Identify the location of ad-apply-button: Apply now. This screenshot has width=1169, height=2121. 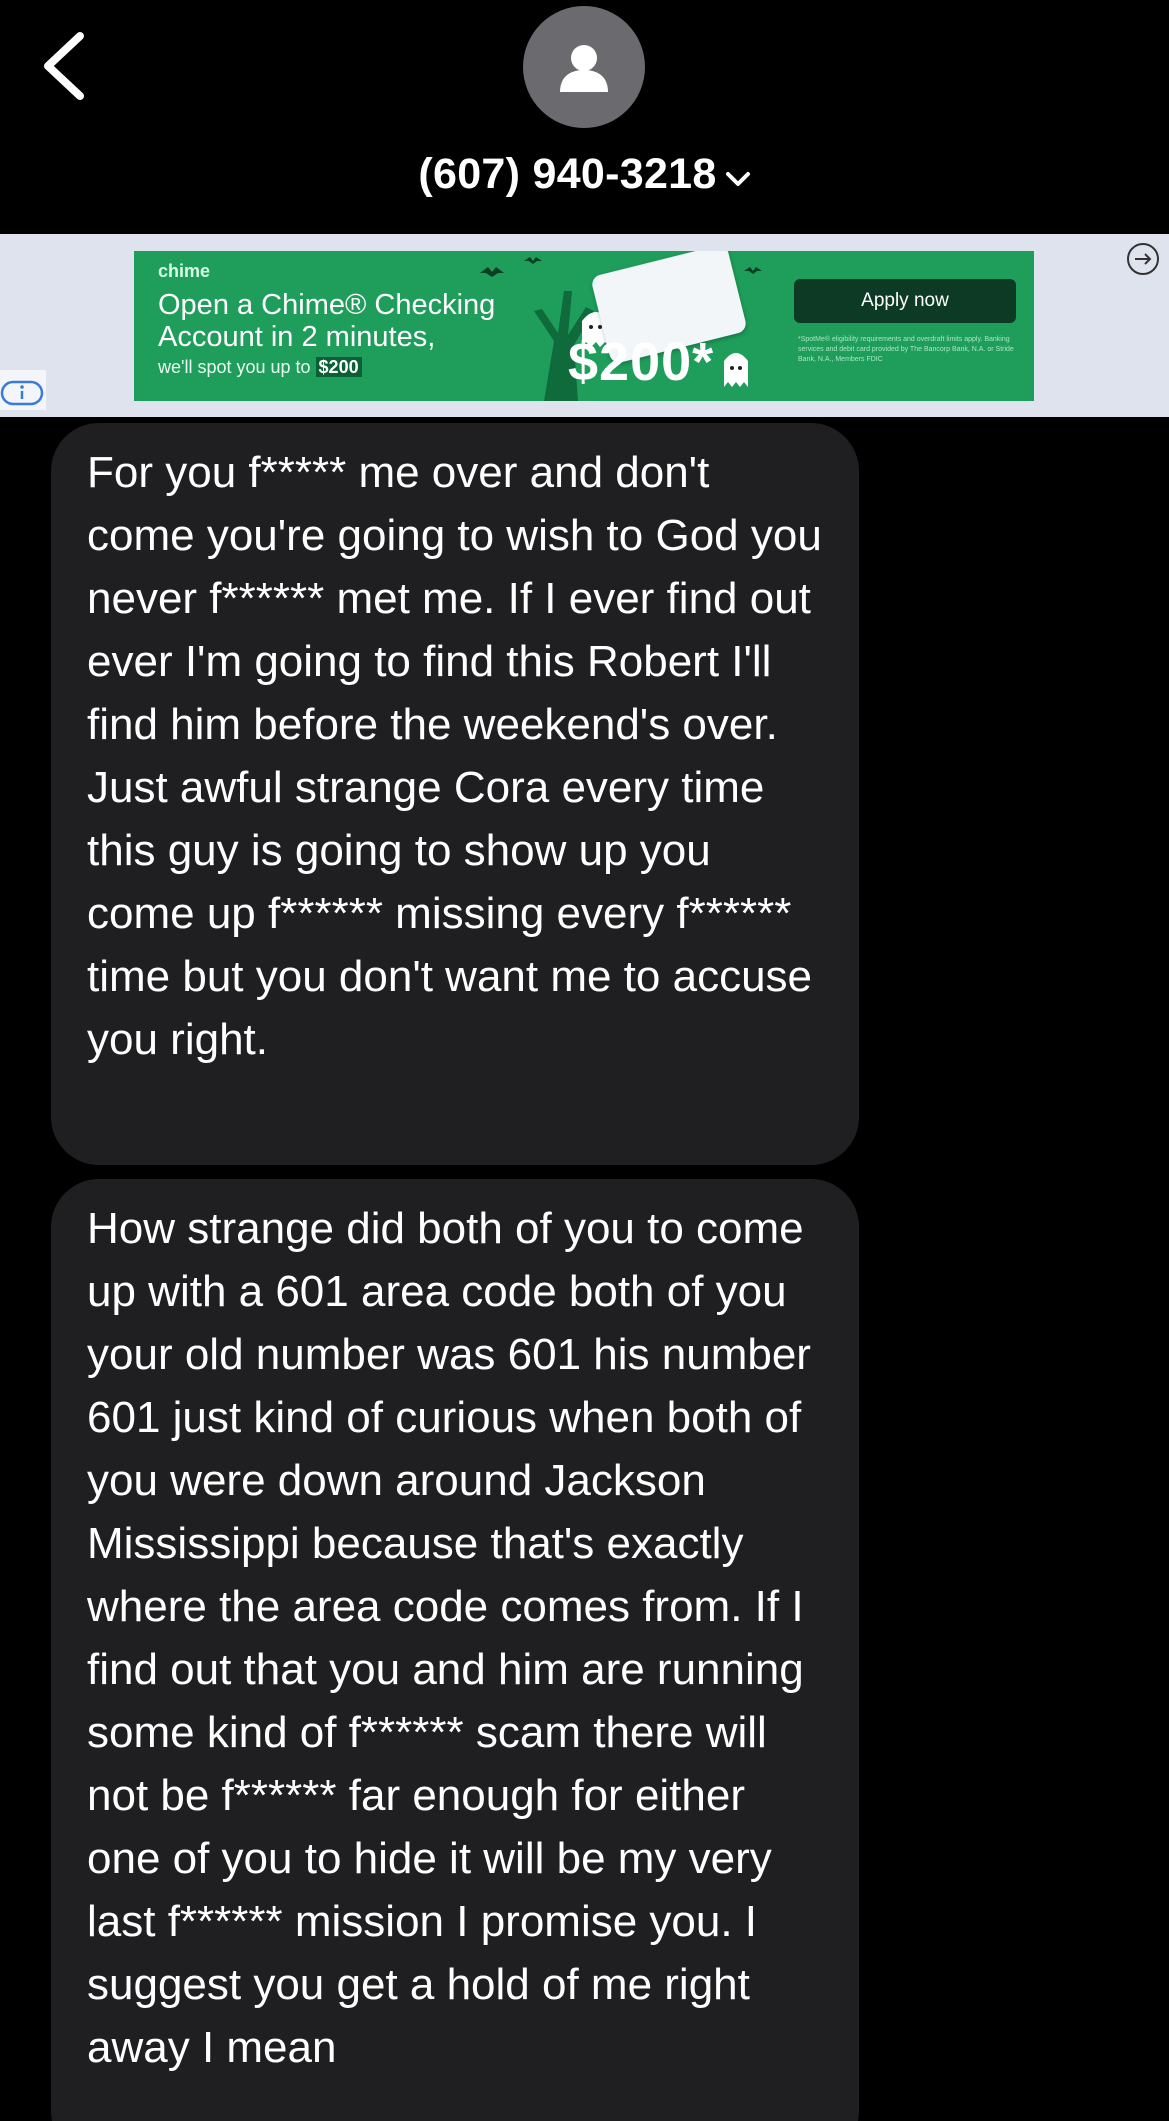
(905, 301).